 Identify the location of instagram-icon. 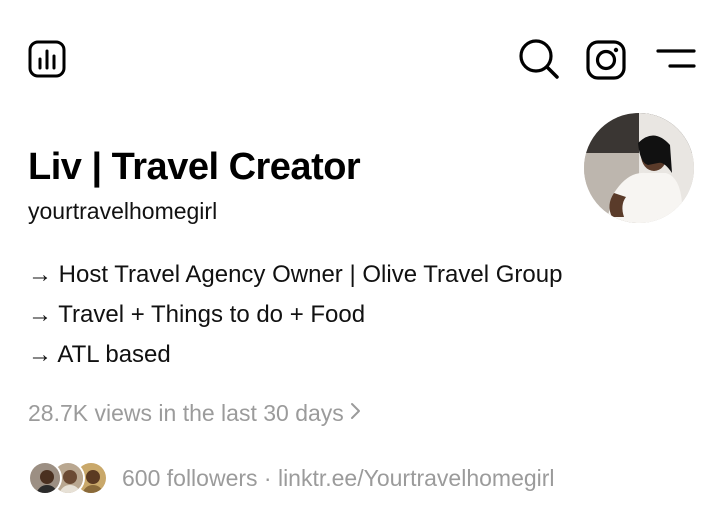
(606, 60).